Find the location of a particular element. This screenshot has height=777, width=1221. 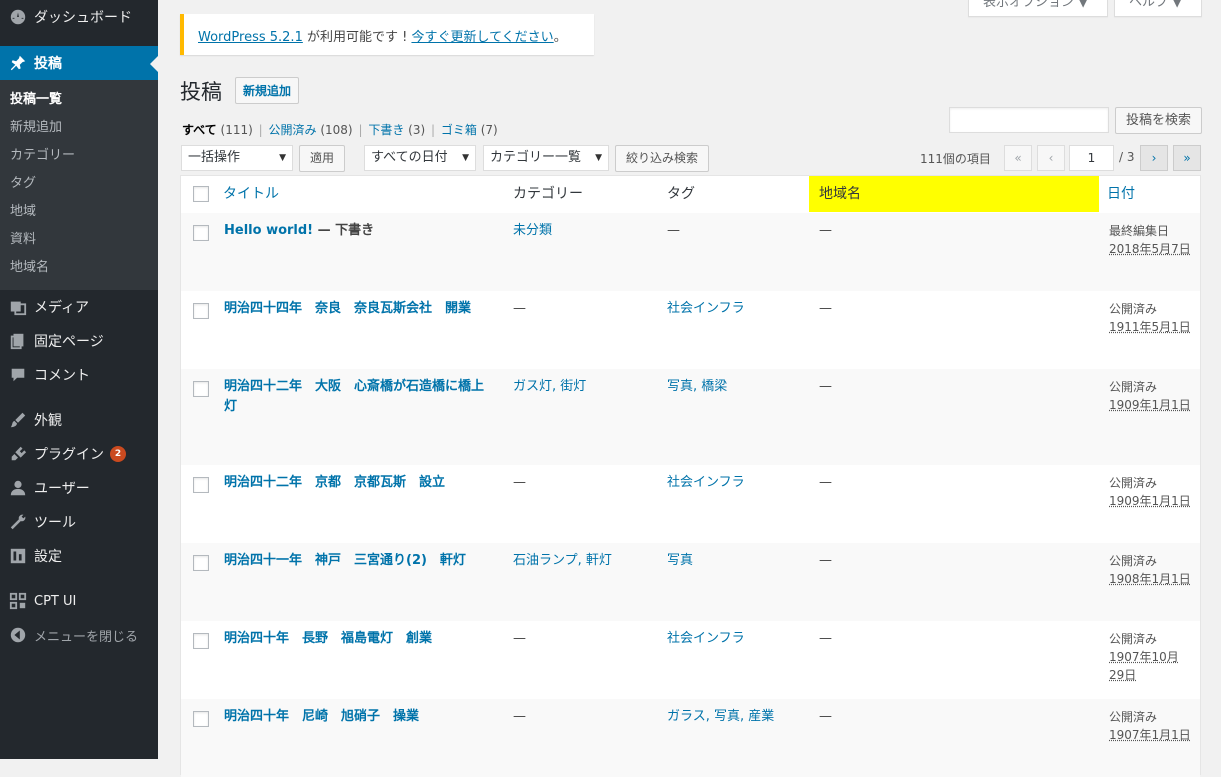

menu-appearance: 外観 is located at coordinates (79, 420).